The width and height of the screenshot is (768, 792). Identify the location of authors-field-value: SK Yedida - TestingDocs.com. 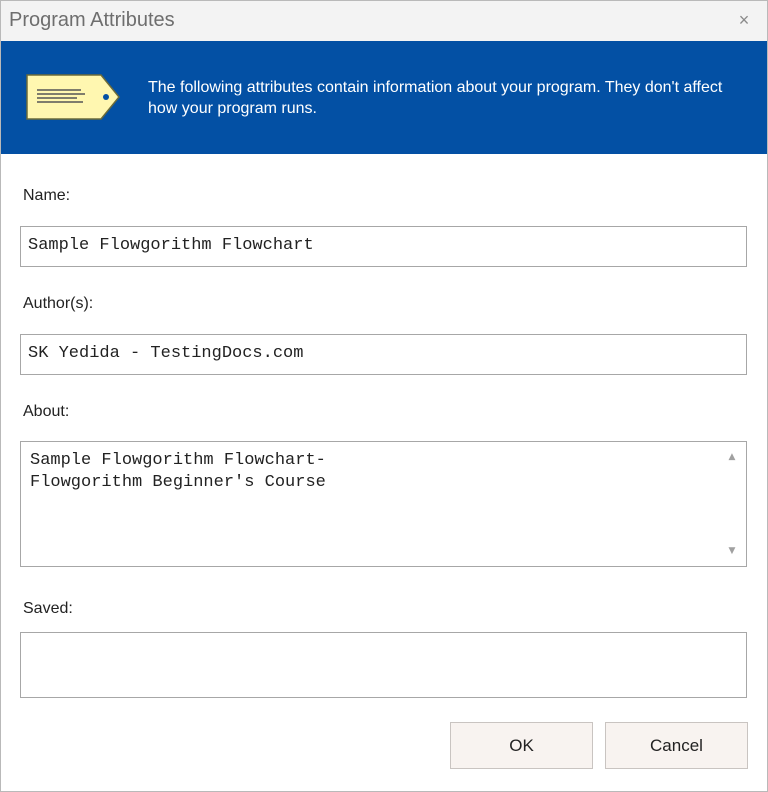
(166, 353).